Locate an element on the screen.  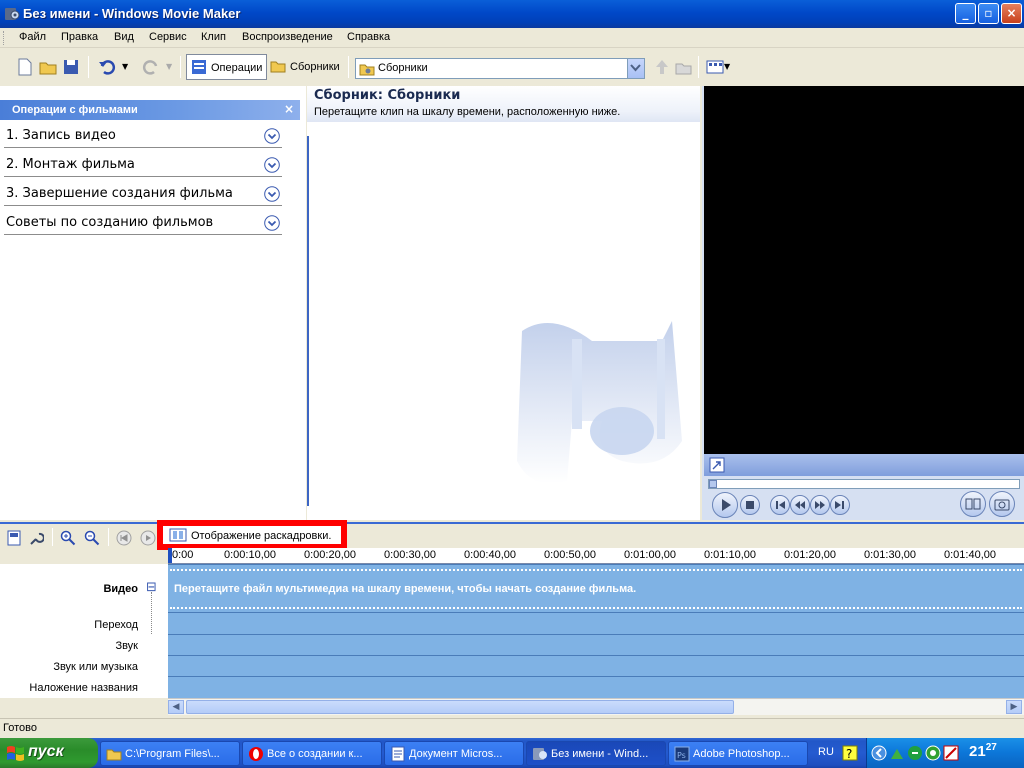
new-project-icon is located at coordinates (25, 67).